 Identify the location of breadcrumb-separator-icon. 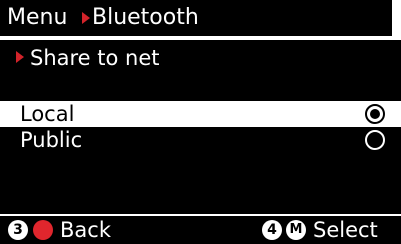
(86, 18).